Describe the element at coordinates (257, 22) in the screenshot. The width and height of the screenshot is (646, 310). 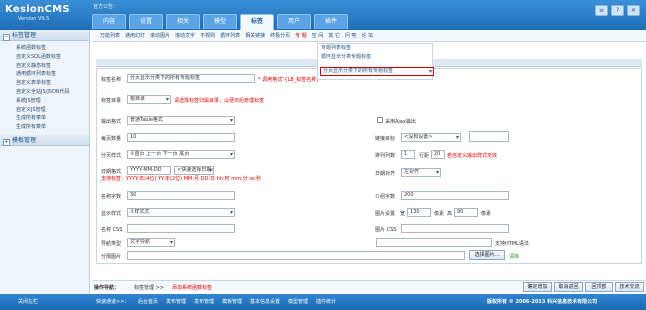
I see `tab-labels: 标签` at that location.